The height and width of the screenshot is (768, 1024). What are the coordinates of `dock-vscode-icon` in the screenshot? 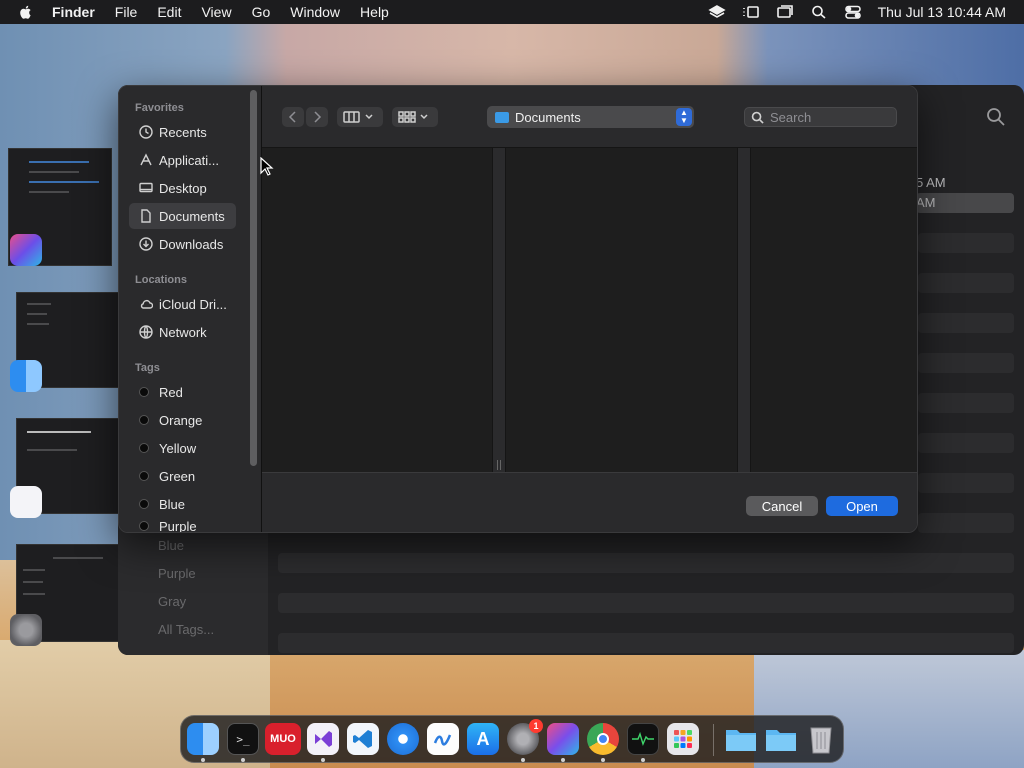 It's located at (363, 739).